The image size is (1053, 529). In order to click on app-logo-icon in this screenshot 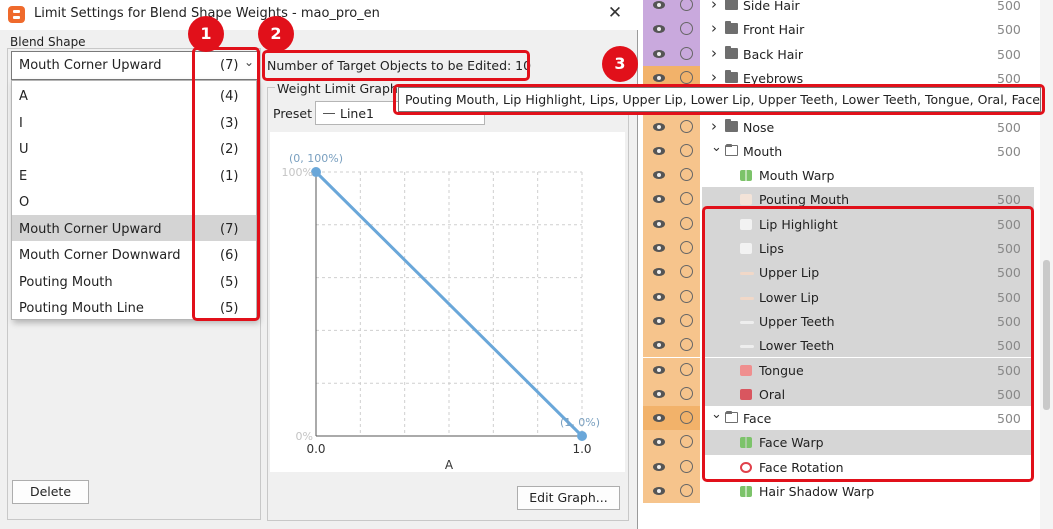, I will do `click(16, 14)`.